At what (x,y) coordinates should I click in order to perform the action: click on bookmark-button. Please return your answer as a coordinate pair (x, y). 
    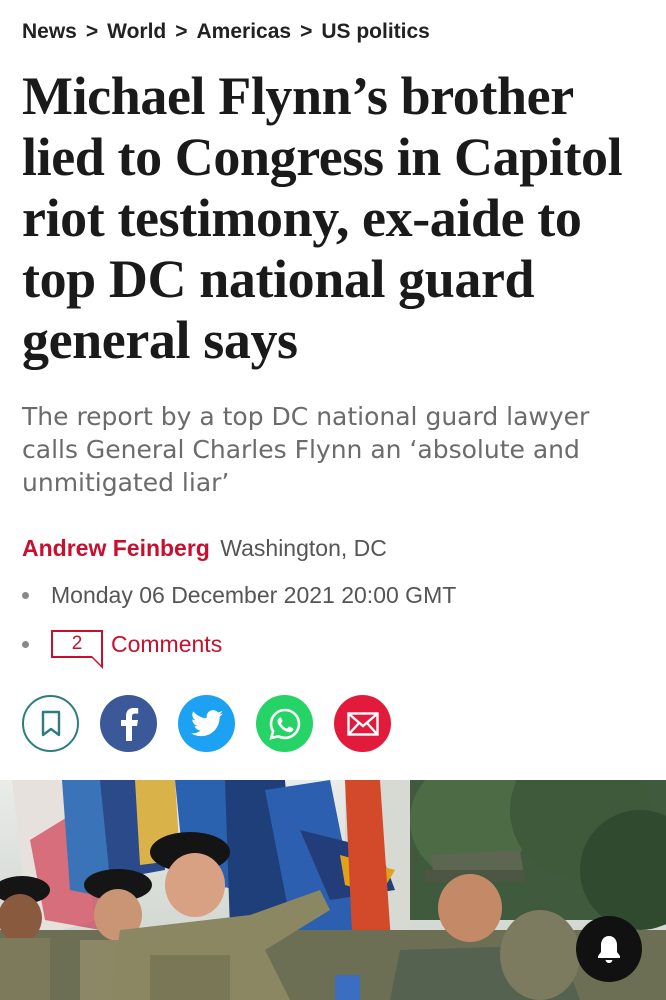
    Looking at the image, I should click on (50, 723).